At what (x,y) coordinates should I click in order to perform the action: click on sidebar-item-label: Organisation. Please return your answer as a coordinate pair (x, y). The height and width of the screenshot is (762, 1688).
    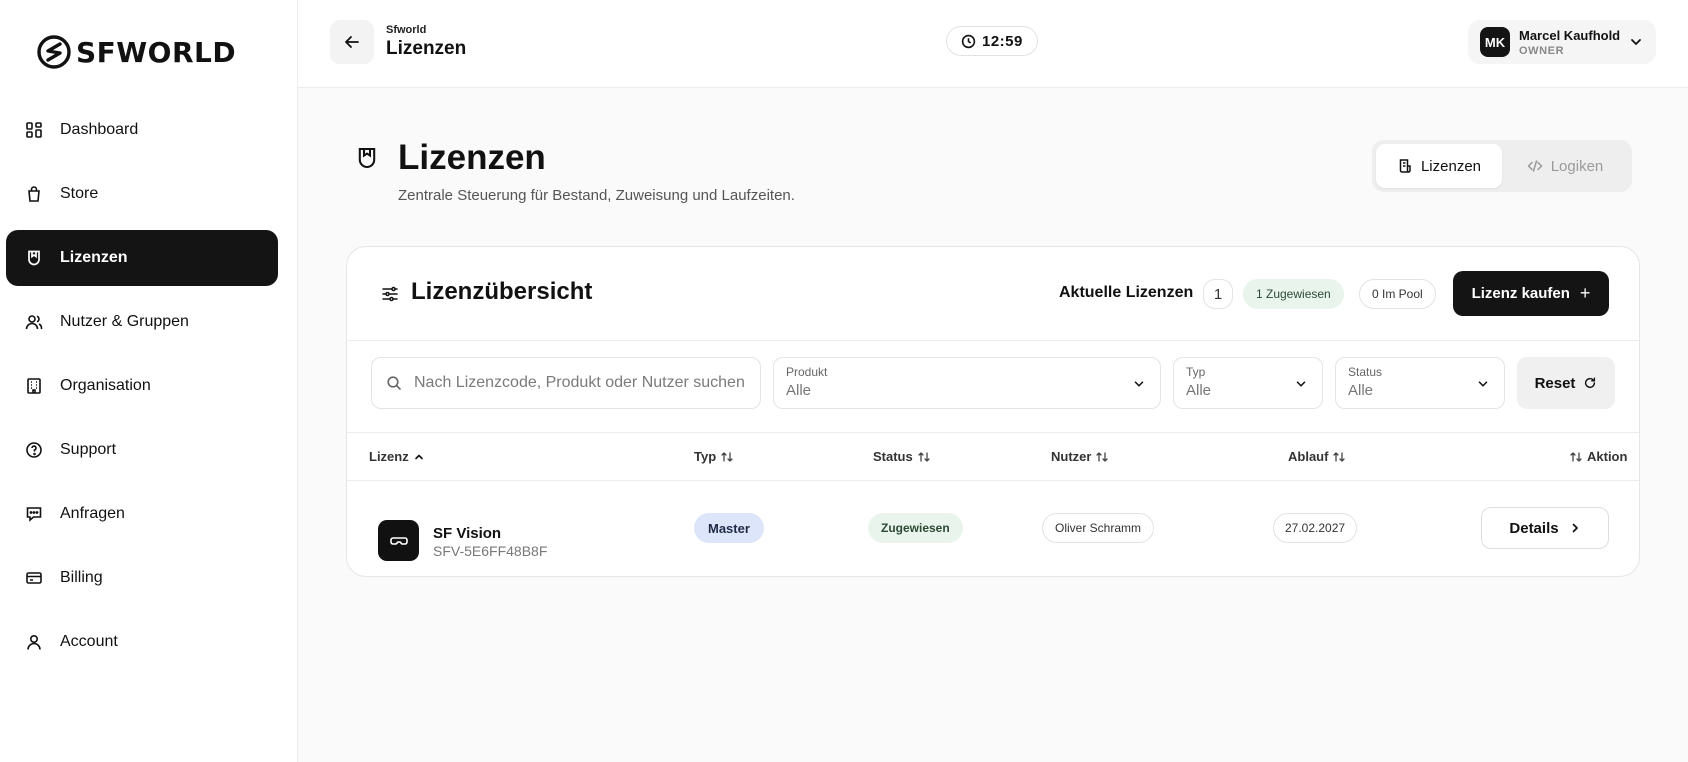
    Looking at the image, I should click on (105, 385).